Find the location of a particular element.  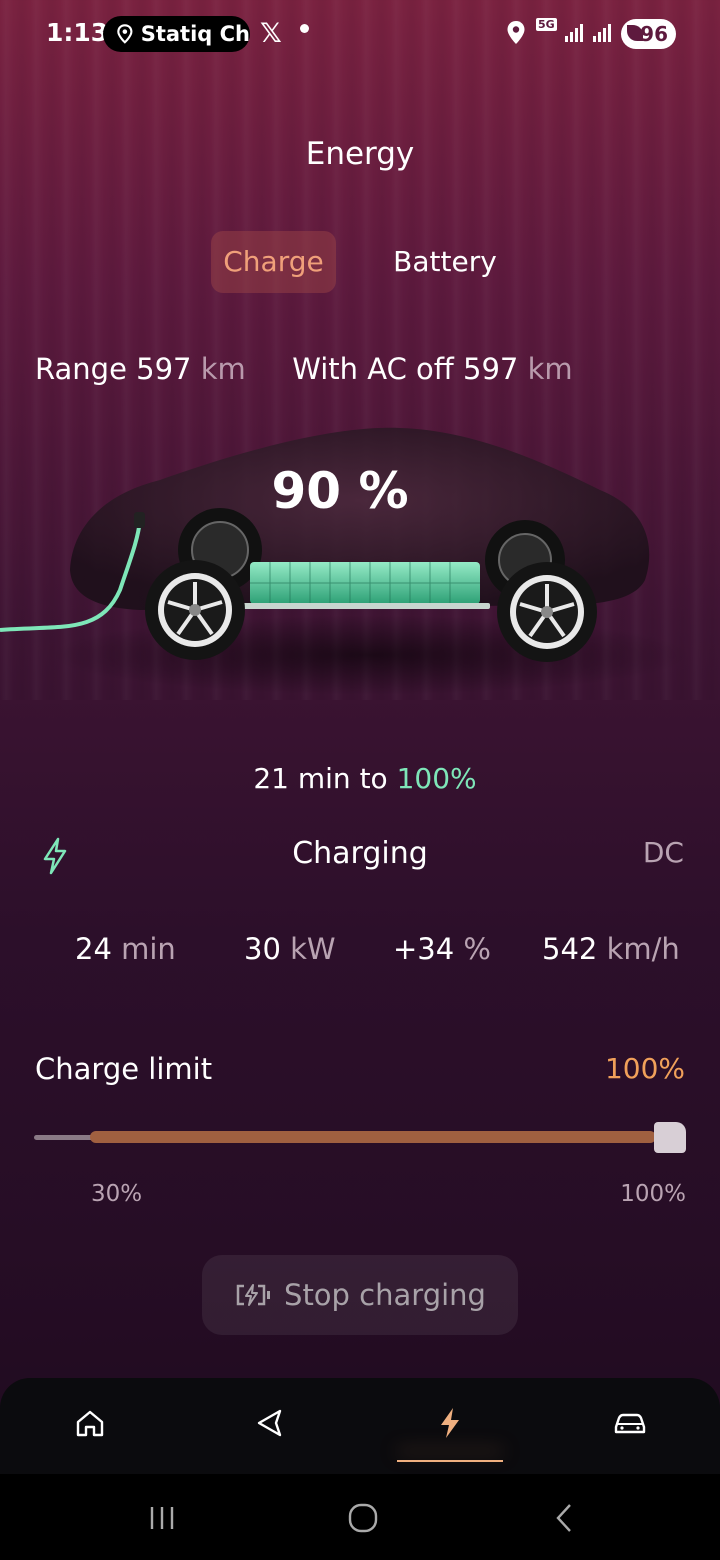

battery-level: 96 is located at coordinates (654, 34).